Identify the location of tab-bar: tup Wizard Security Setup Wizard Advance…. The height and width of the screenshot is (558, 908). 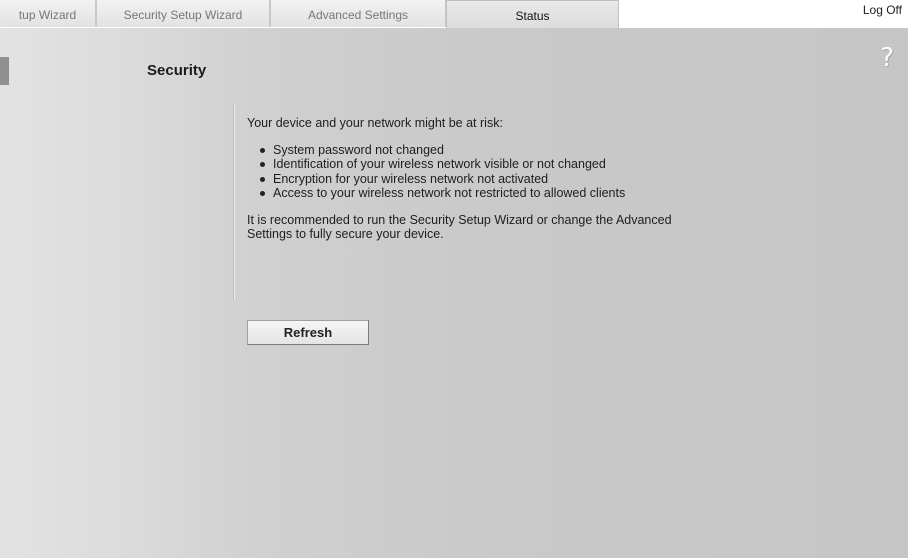
(454, 14).